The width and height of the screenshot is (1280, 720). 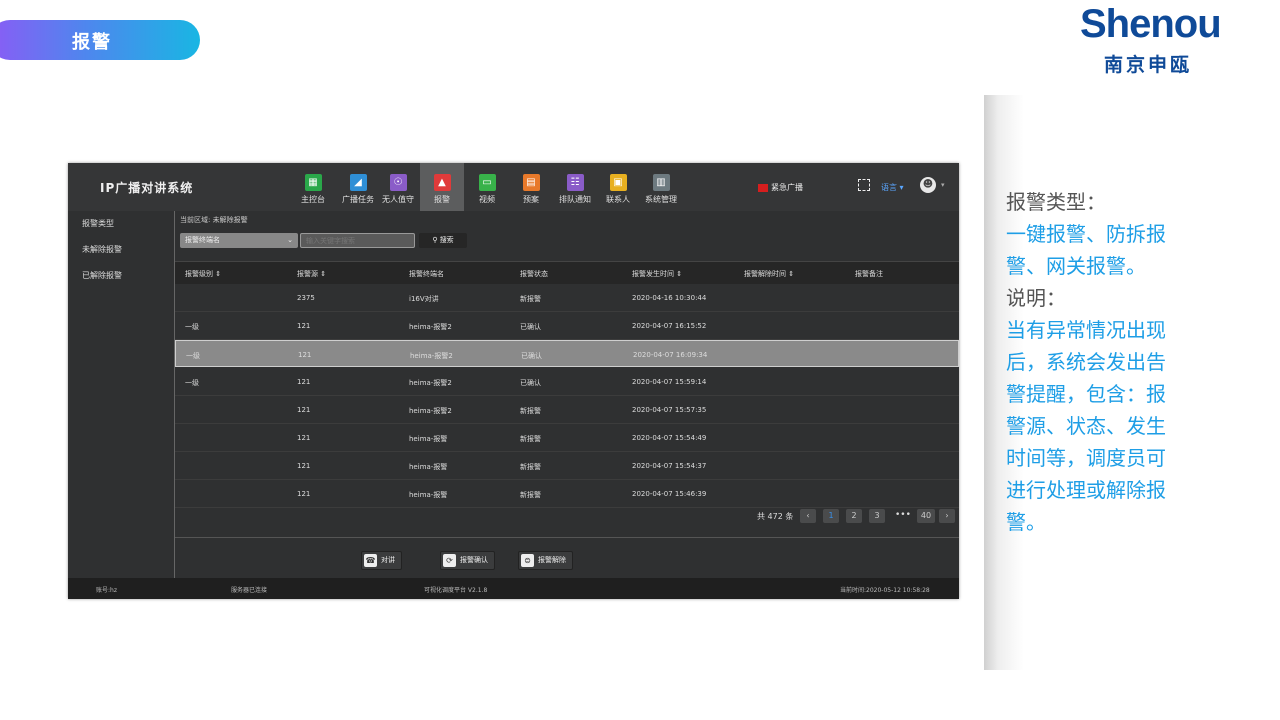 What do you see at coordinates (358, 199) in the screenshot?
I see `nav-label: 广播任务` at bounding box center [358, 199].